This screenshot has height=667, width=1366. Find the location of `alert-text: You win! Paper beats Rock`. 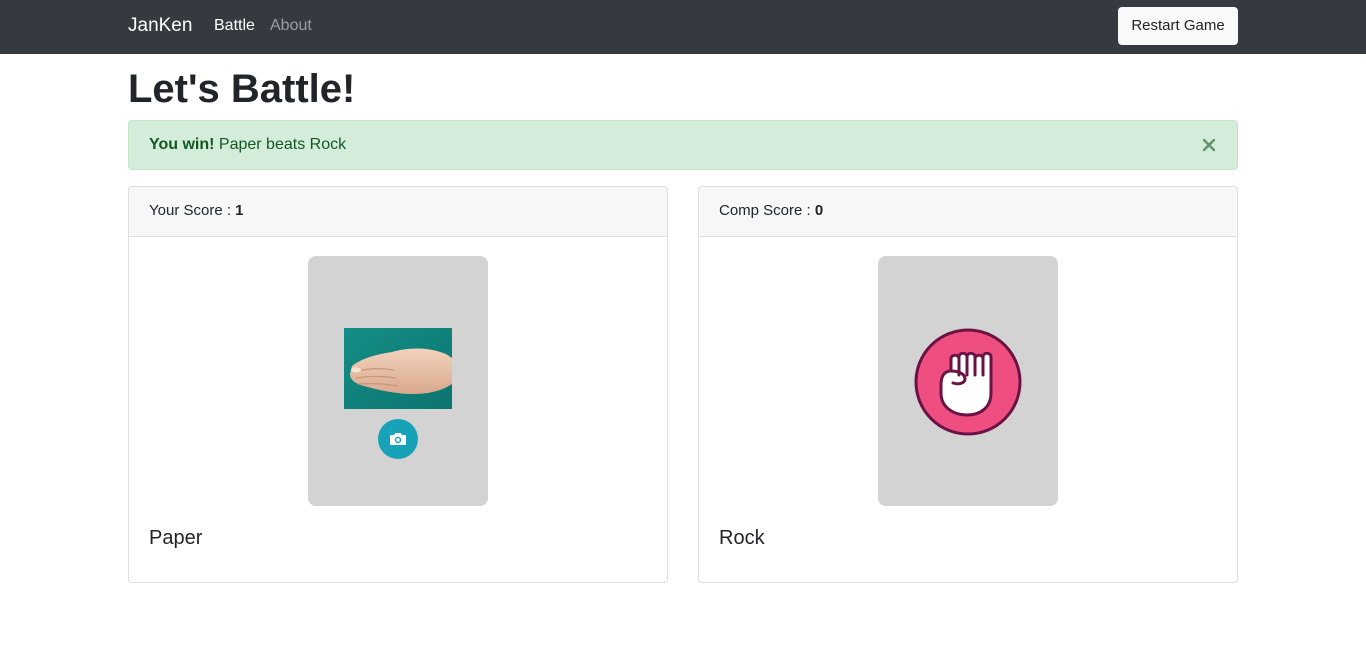

alert-text: You win! Paper beats Rock is located at coordinates (247, 145).